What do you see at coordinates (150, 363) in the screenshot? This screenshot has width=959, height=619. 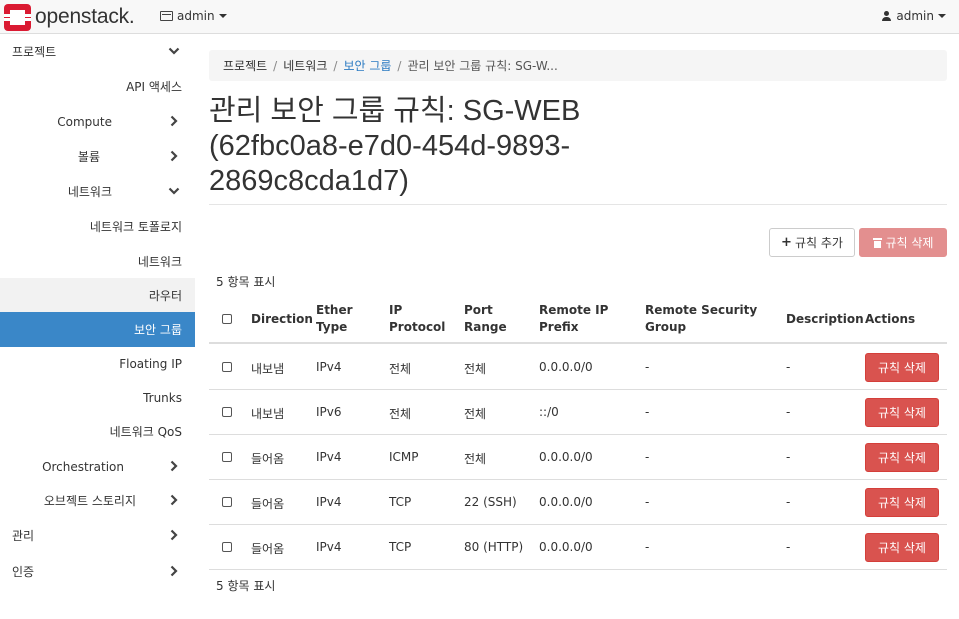 I see `sidebar-item-label: Floating IP` at bounding box center [150, 363].